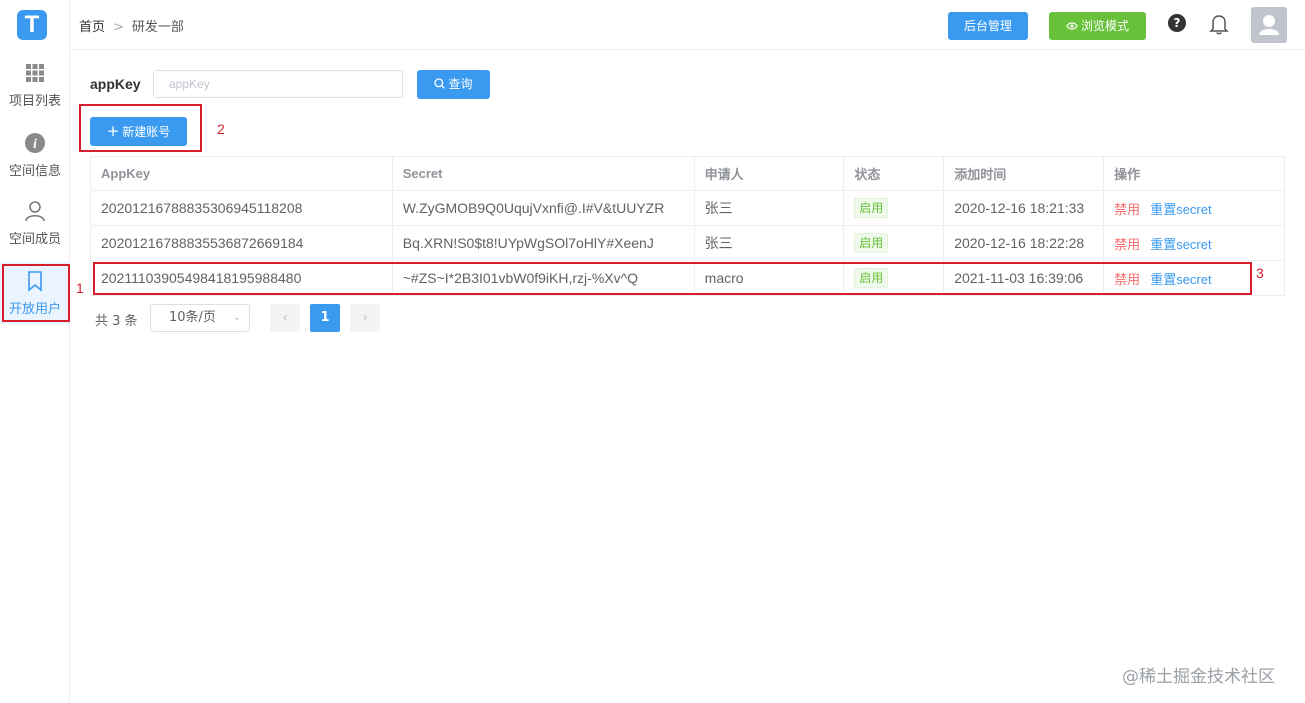 Image resolution: width=1305 pixels, height=703 pixels. I want to click on annotation-number-1: 1, so click(80, 288).